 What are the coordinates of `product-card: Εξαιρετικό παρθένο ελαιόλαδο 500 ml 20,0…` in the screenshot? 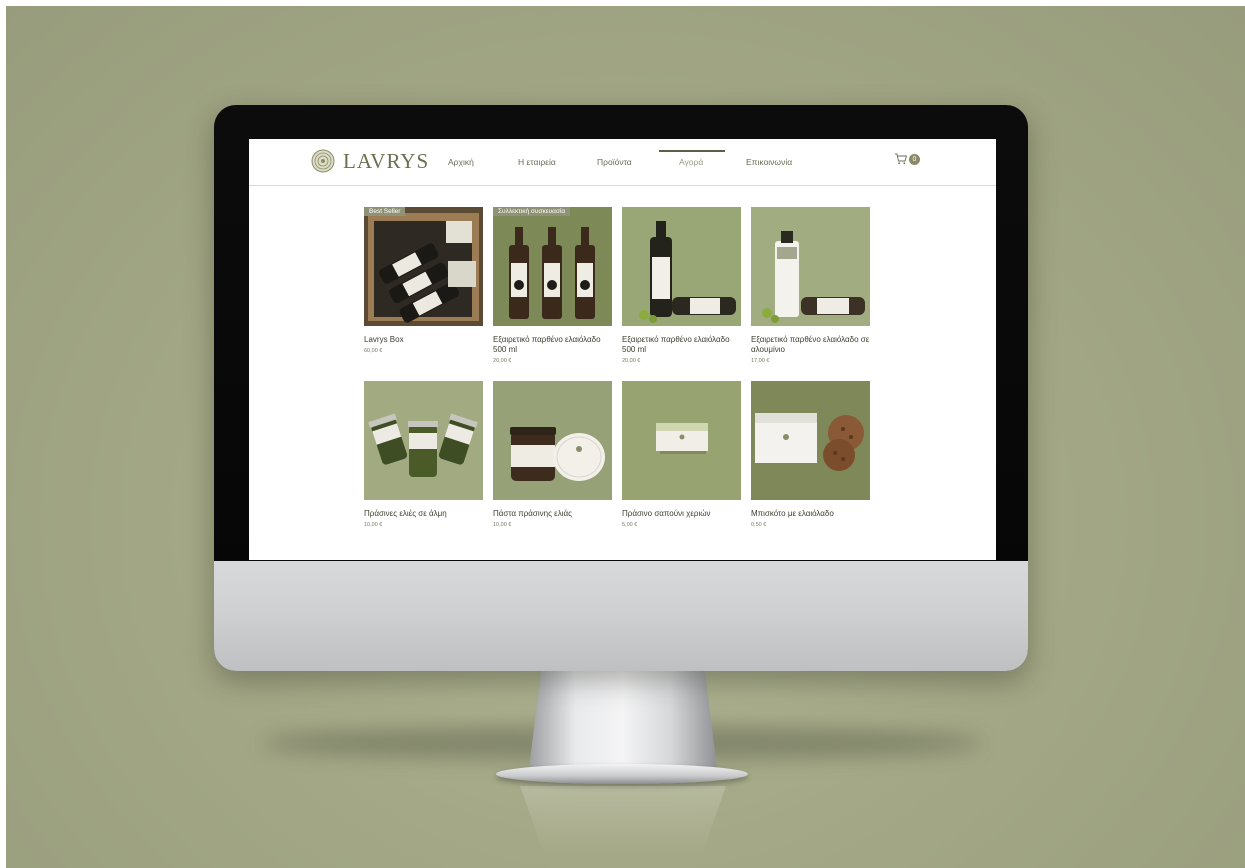 It's located at (681, 285).